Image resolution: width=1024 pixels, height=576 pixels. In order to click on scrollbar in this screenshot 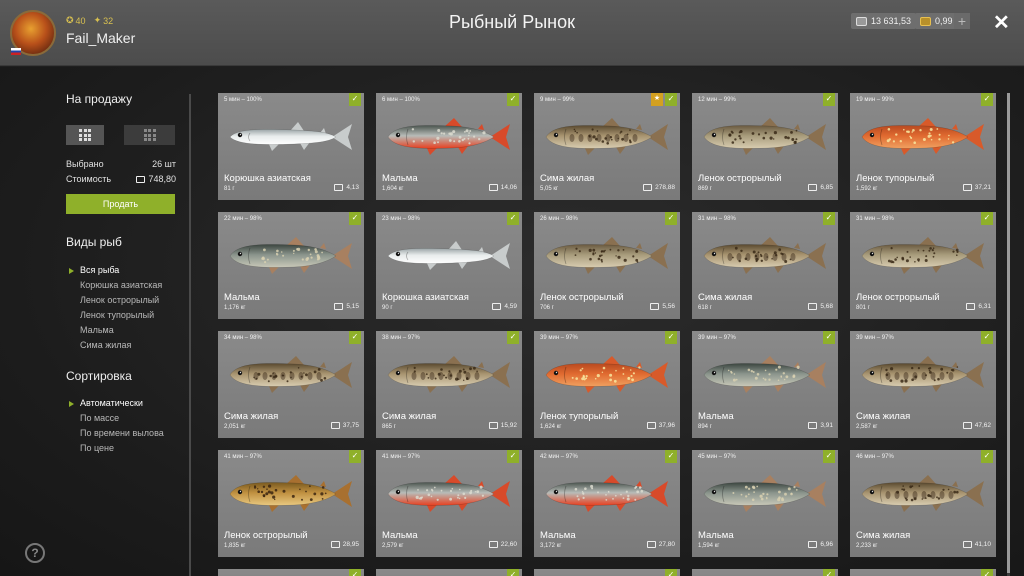, I will do `click(1008, 334)`.